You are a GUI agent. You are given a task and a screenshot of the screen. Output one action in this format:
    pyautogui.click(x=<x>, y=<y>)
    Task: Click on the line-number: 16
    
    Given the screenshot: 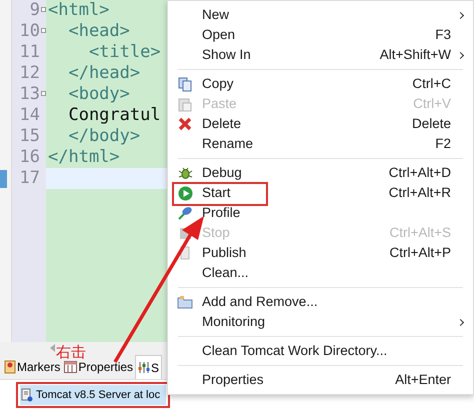 What is the action you would take?
    pyautogui.click(x=30, y=157)
    